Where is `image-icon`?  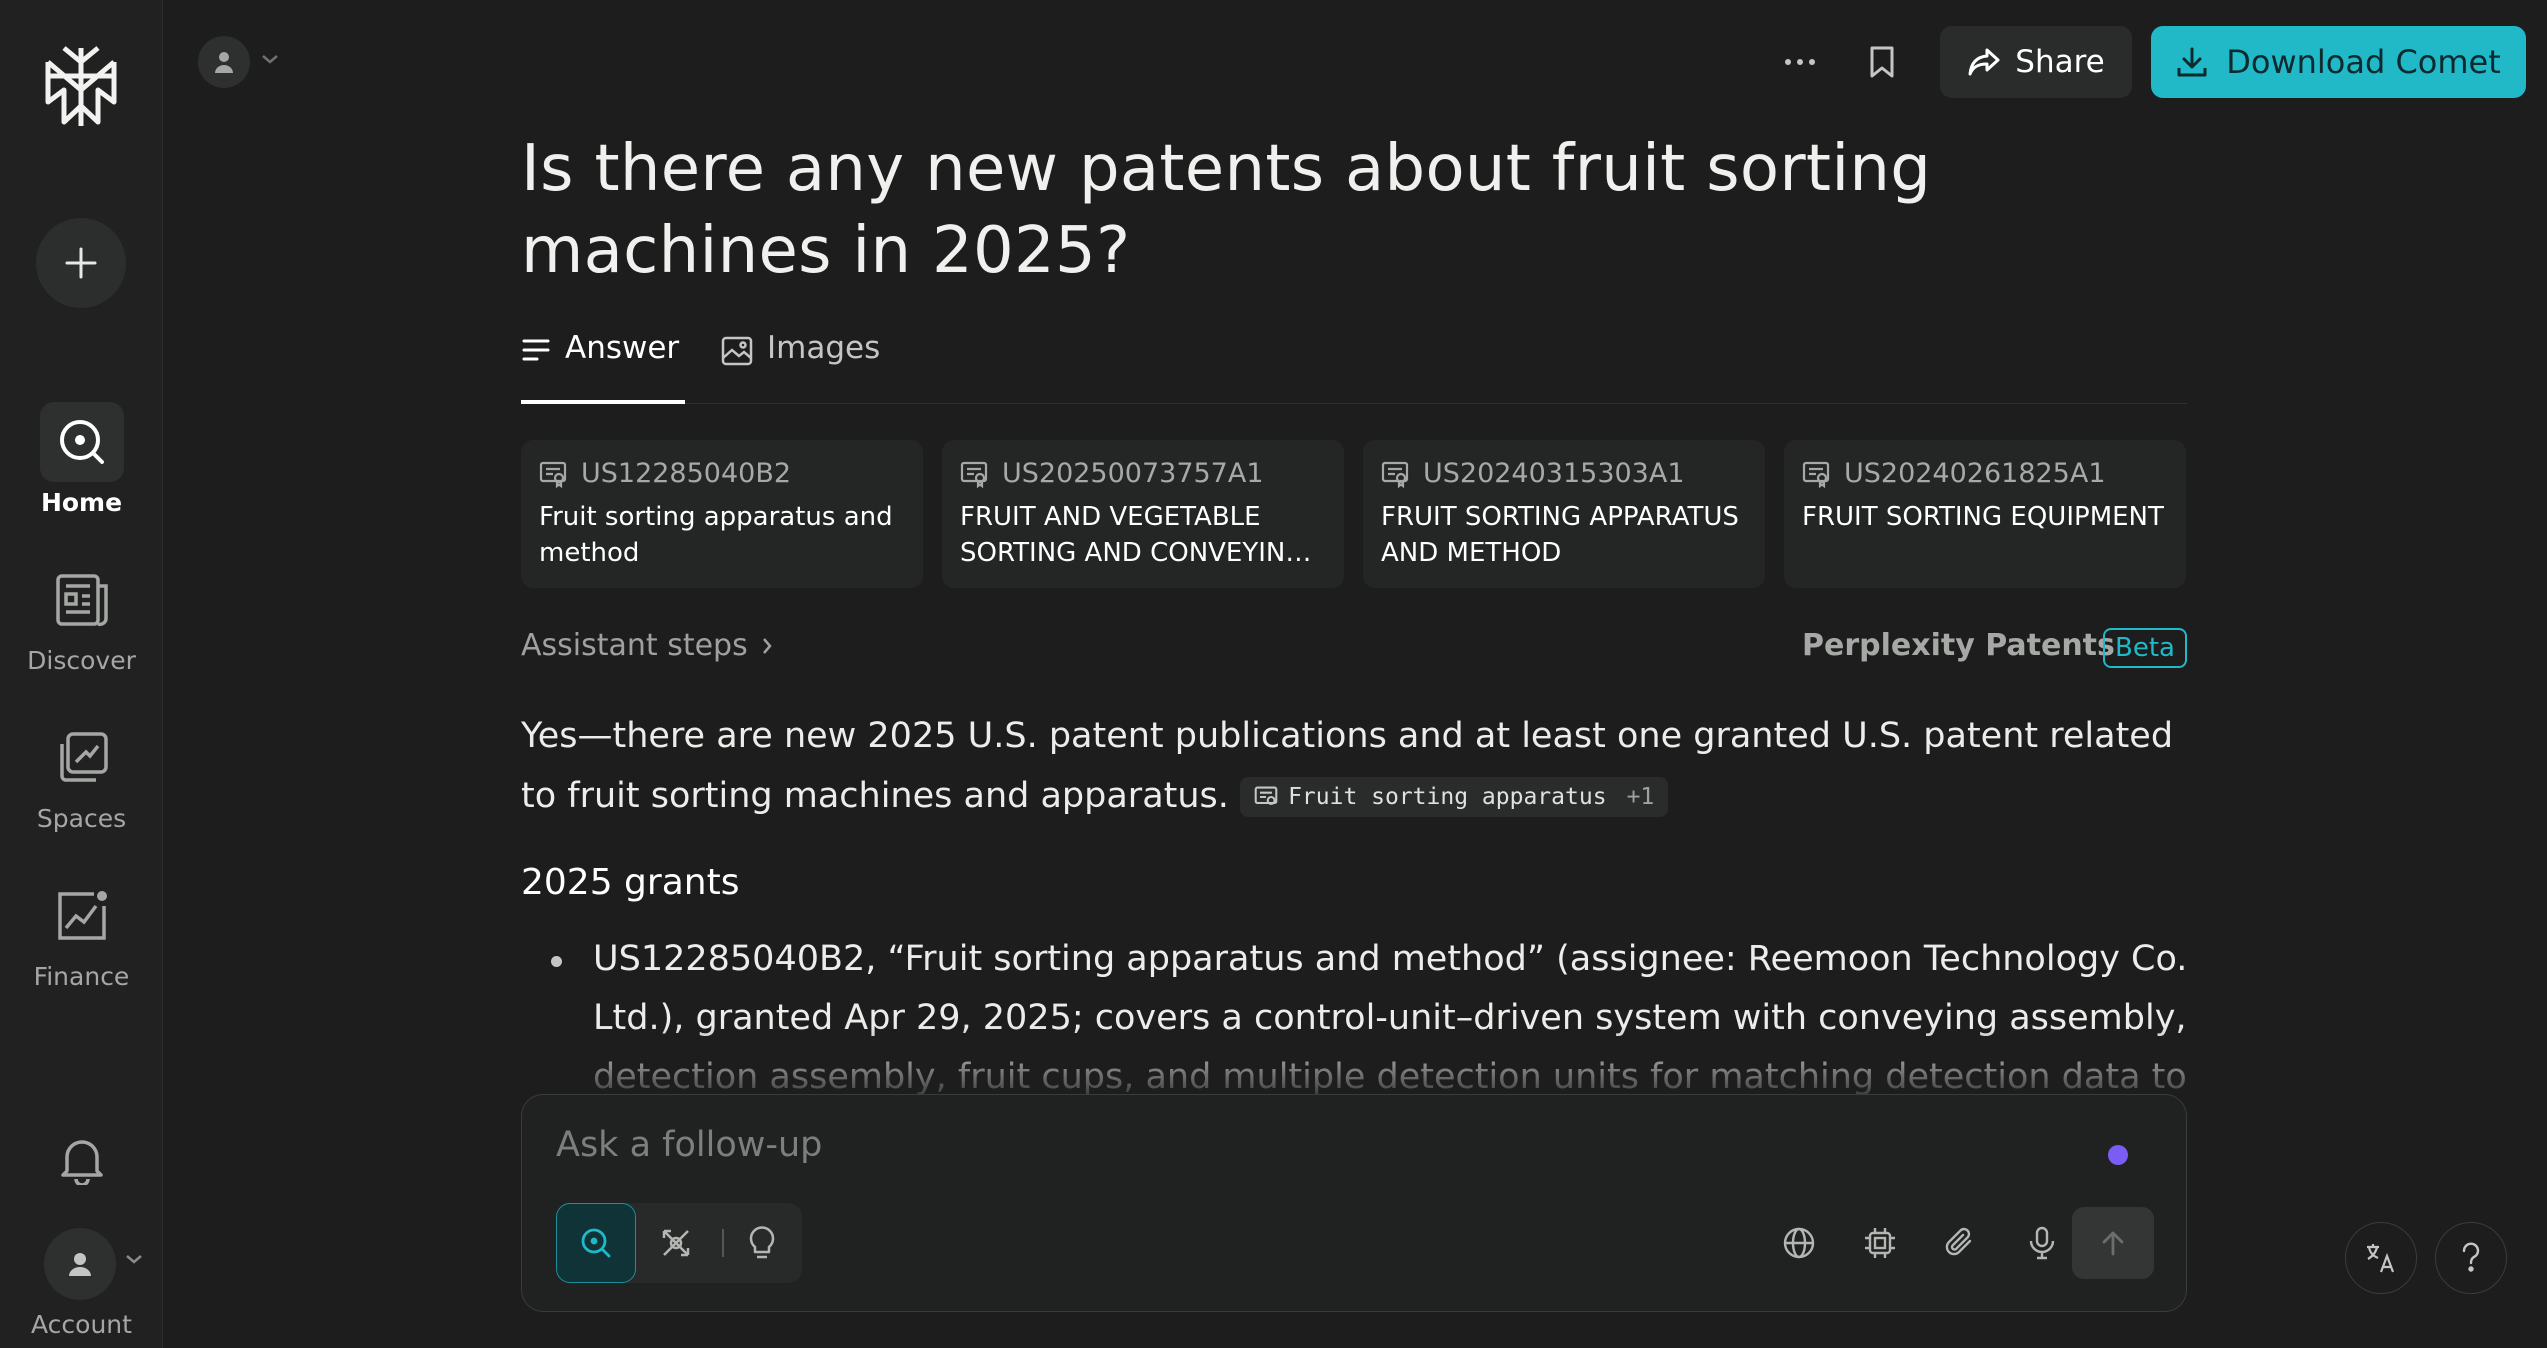
image-icon is located at coordinates (737, 351).